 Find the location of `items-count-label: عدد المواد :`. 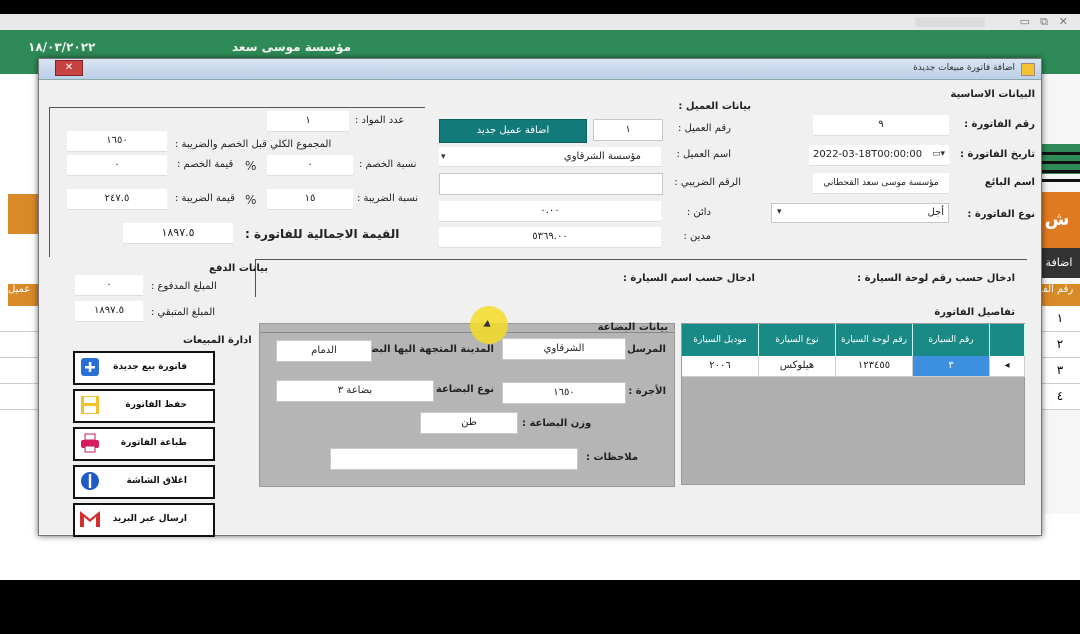

items-count-label: عدد المواد : is located at coordinates (380, 120).